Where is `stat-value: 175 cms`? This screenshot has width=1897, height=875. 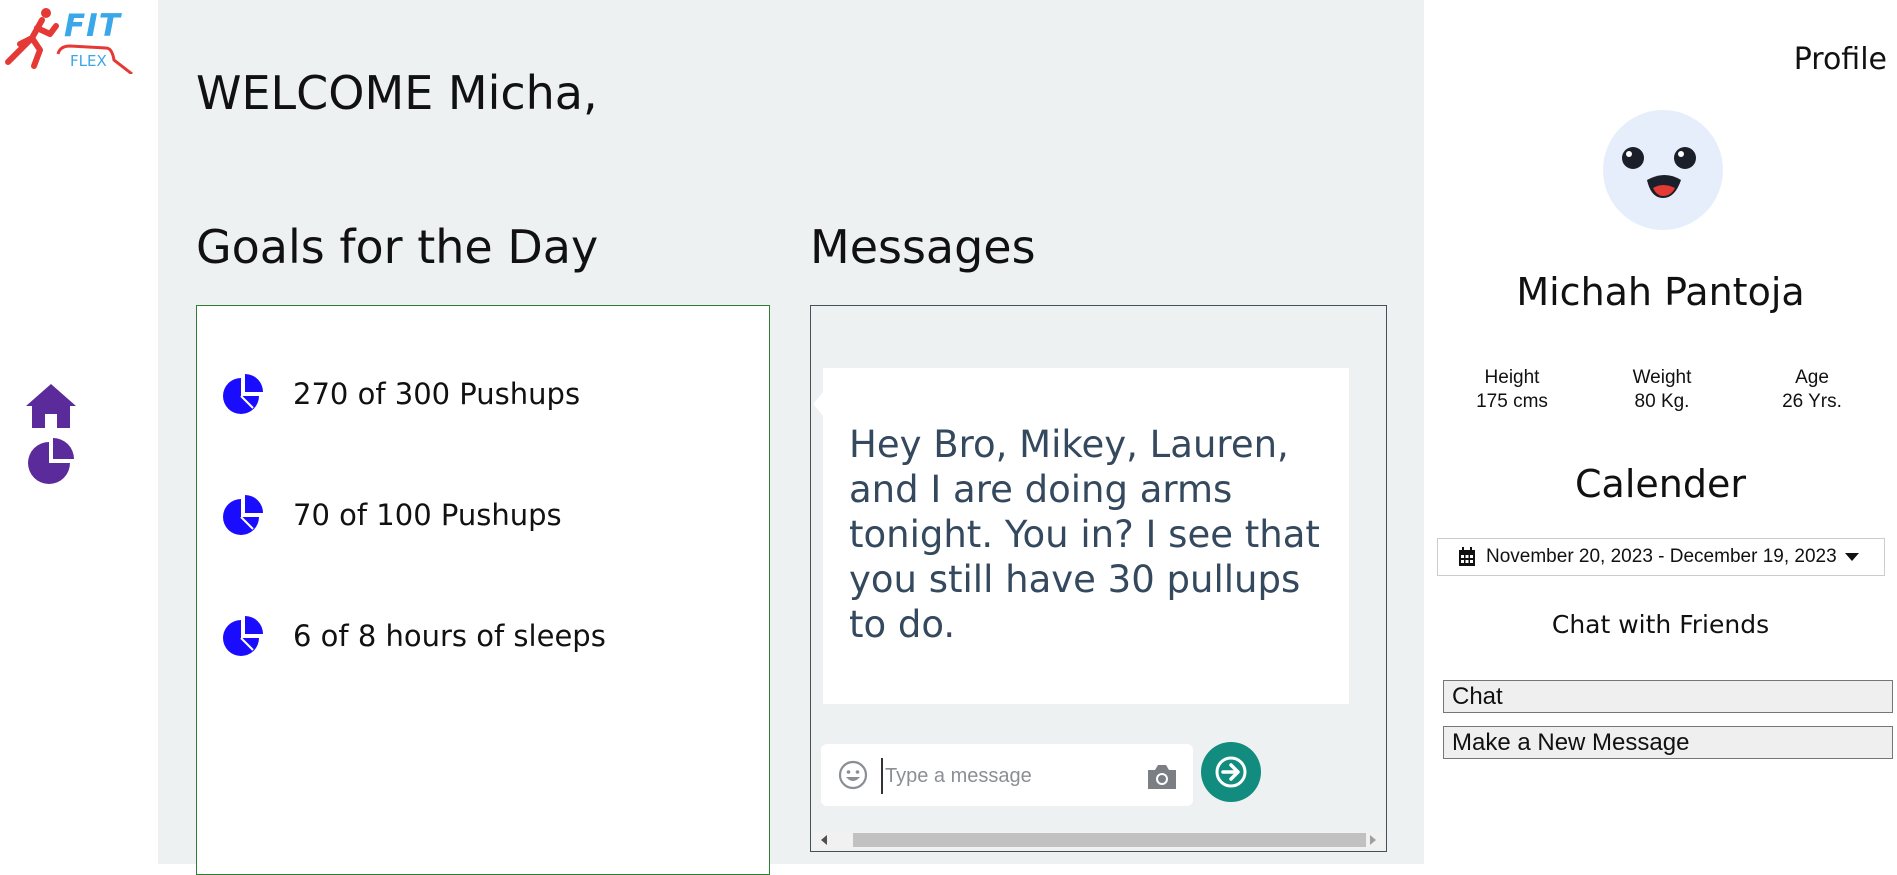
stat-value: 175 cms is located at coordinates (1512, 401).